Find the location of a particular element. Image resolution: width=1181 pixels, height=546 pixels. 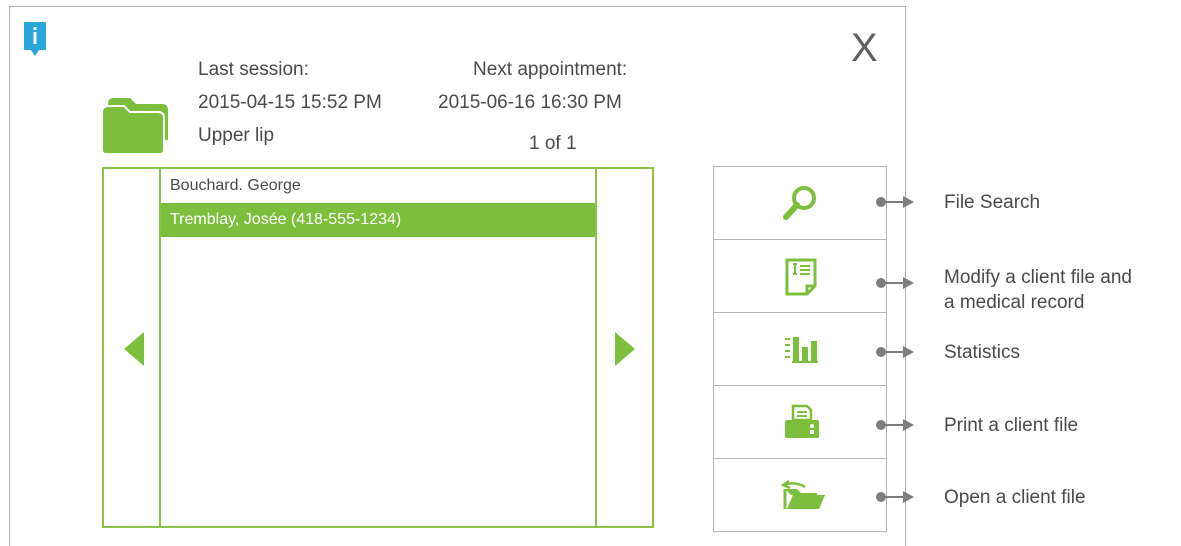

statistics-button is located at coordinates (800, 349).